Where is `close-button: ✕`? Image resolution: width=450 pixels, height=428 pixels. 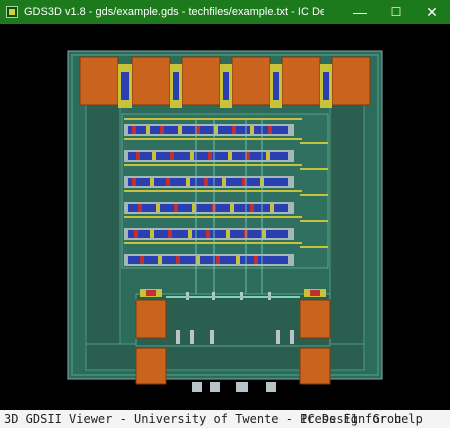
close-button: ✕ is located at coordinates (432, 12).